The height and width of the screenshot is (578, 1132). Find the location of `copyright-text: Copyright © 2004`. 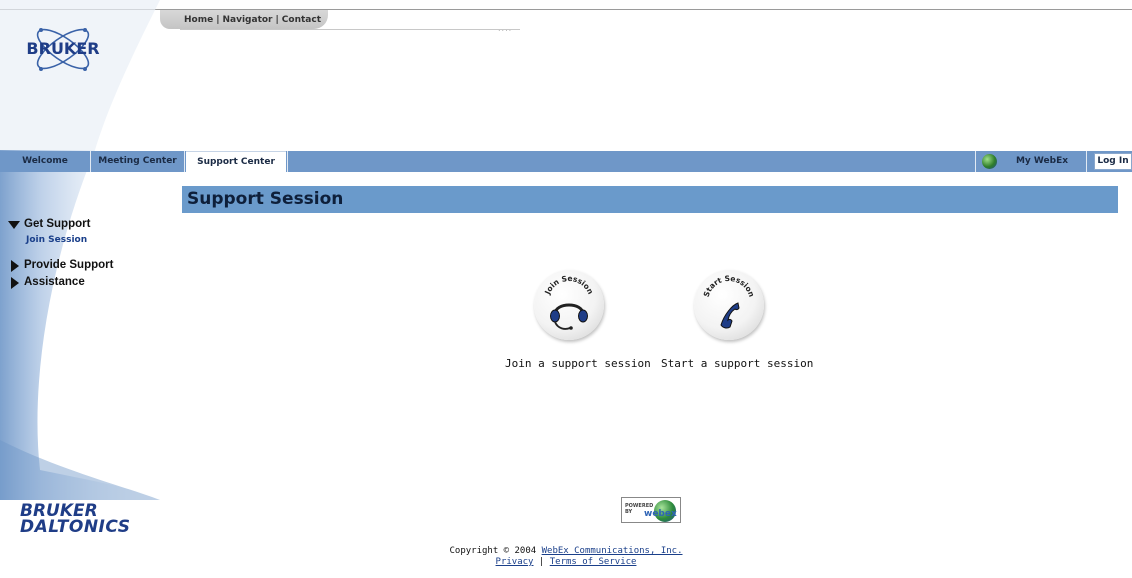

copyright-text: Copyright © 2004 is located at coordinates (493, 551).